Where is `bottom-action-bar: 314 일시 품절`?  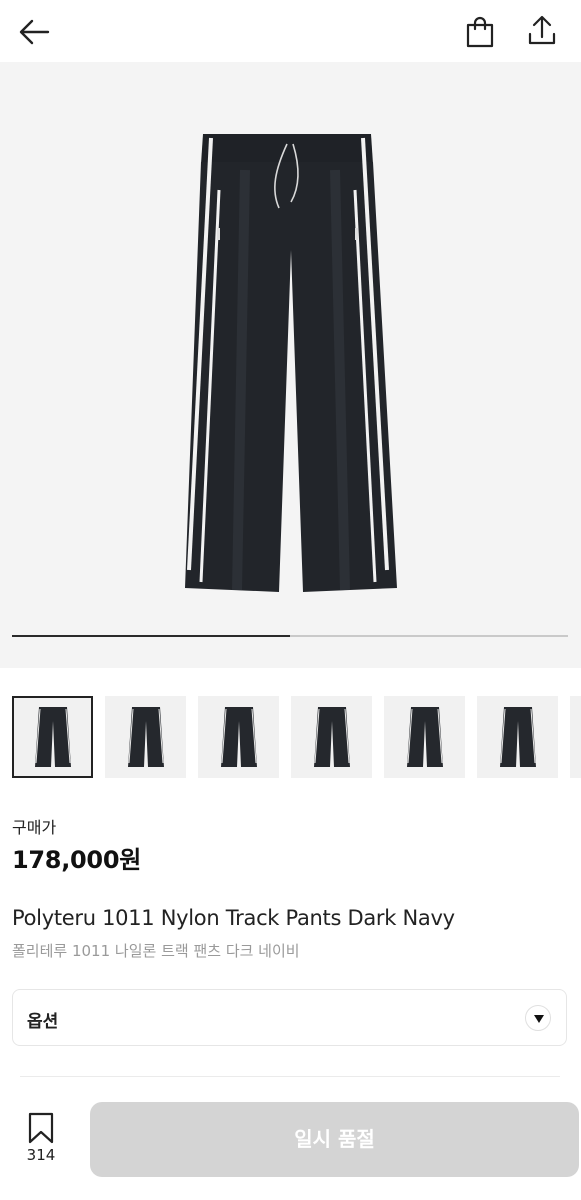 bottom-action-bar: 314 일시 품절 is located at coordinates (290, 1145).